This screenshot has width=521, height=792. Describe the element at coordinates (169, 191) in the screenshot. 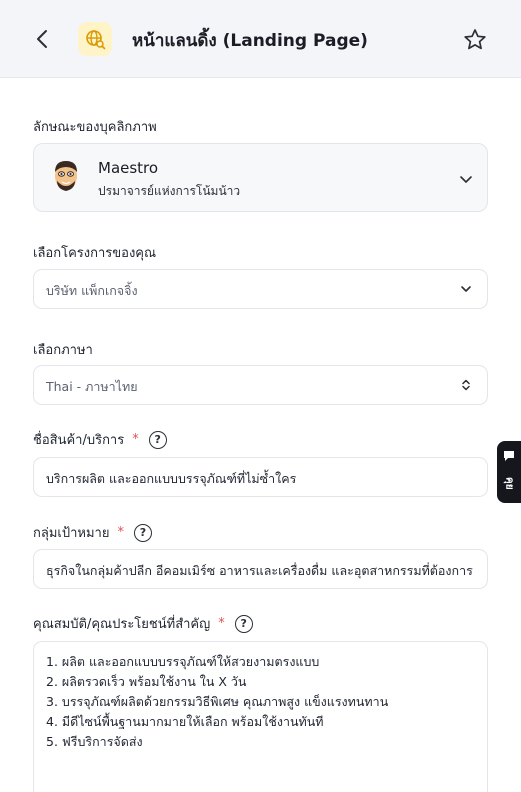

I see `persona-subtitle: ปรมาจารย์แห่งการโน้มน้าว` at that location.